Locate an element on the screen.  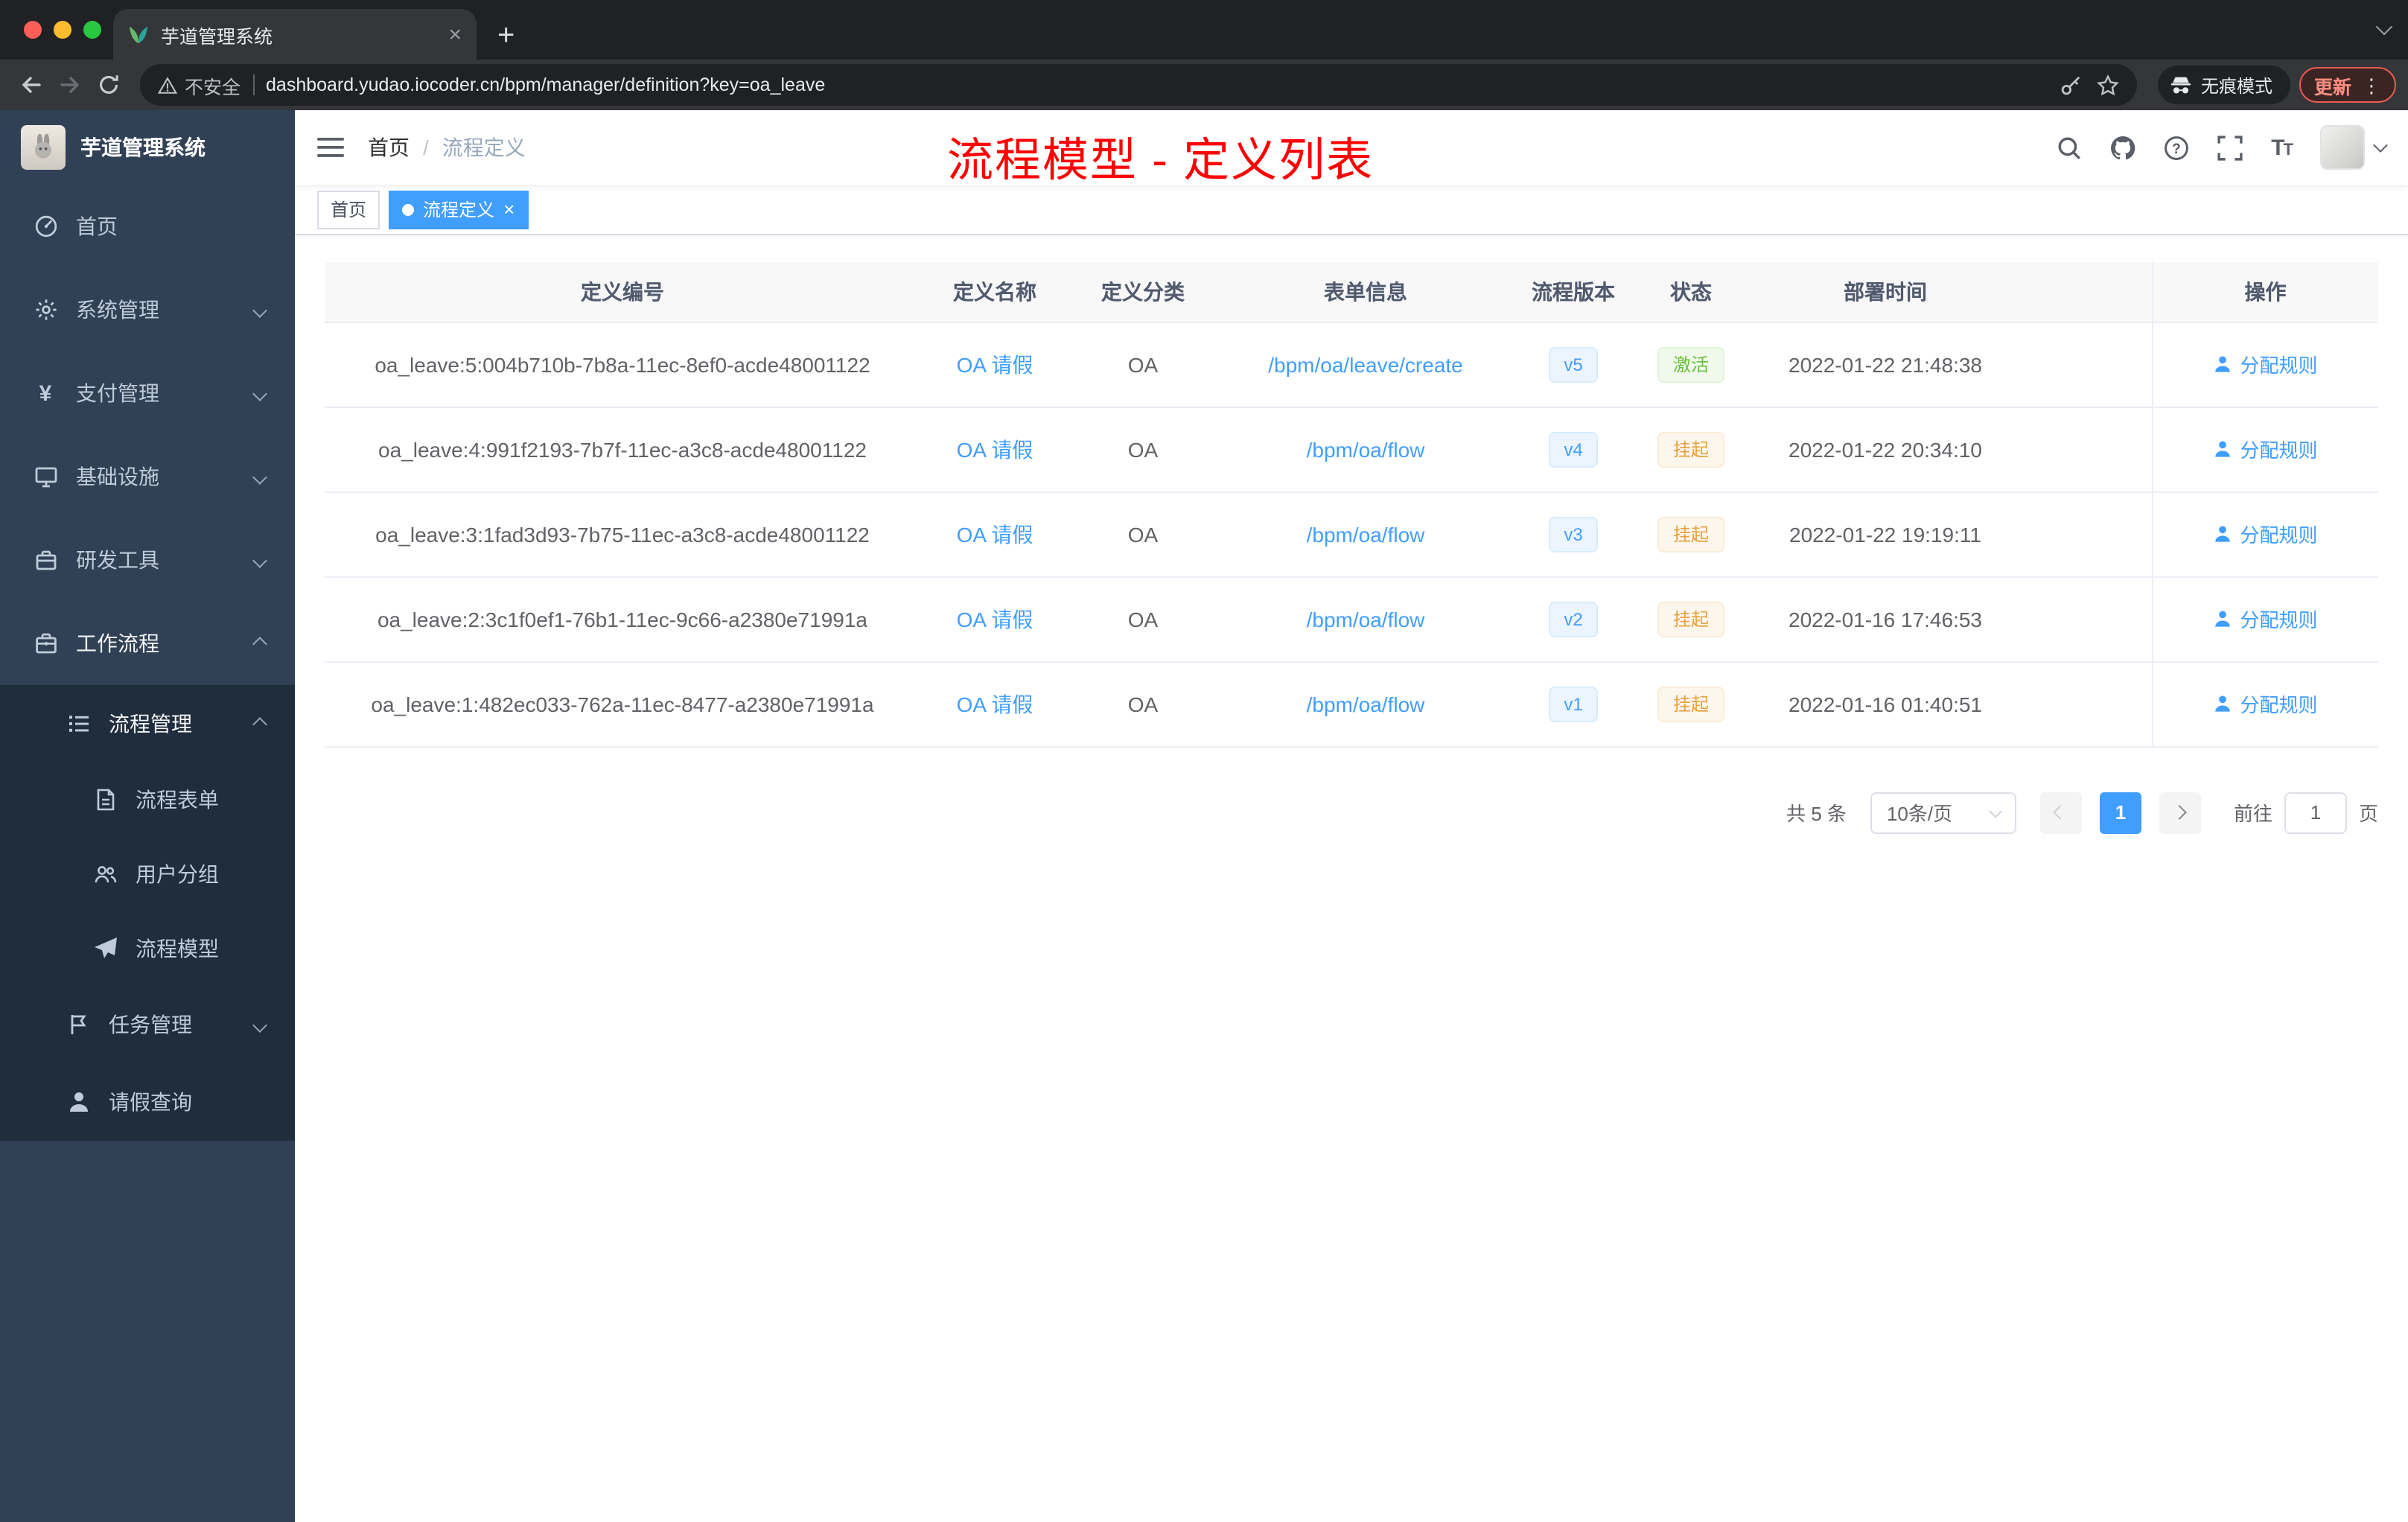
sidebar-item-infrastructure: 基础设施 is located at coordinates (147, 476).